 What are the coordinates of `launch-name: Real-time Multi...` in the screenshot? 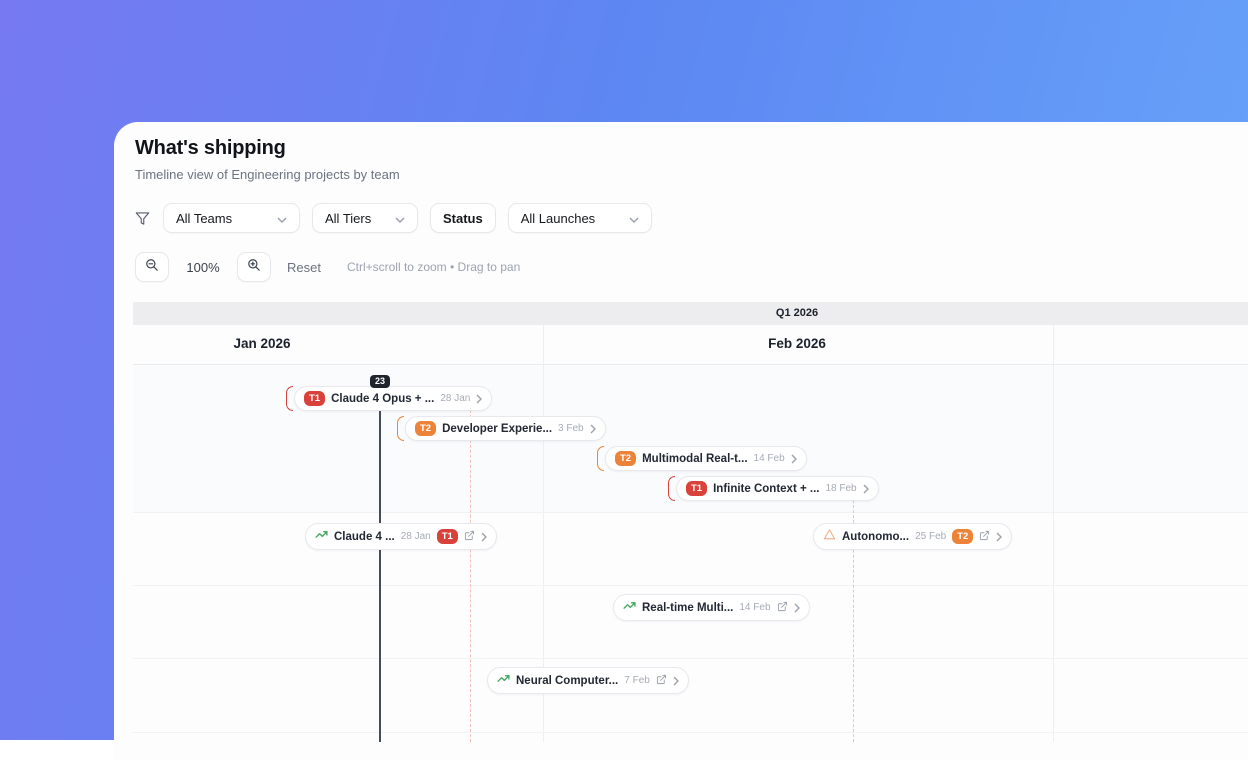 It's located at (687, 608).